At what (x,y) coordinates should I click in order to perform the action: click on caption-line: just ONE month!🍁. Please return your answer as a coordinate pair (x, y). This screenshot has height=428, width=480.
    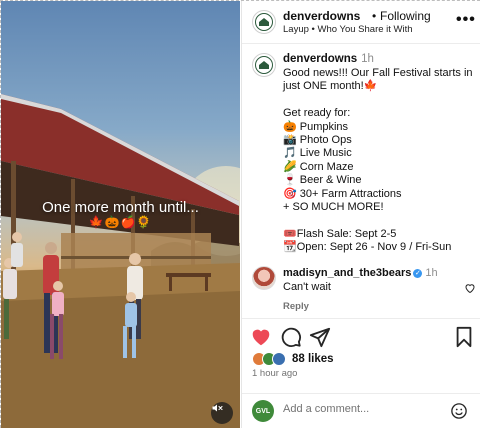
    Looking at the image, I should click on (330, 86).